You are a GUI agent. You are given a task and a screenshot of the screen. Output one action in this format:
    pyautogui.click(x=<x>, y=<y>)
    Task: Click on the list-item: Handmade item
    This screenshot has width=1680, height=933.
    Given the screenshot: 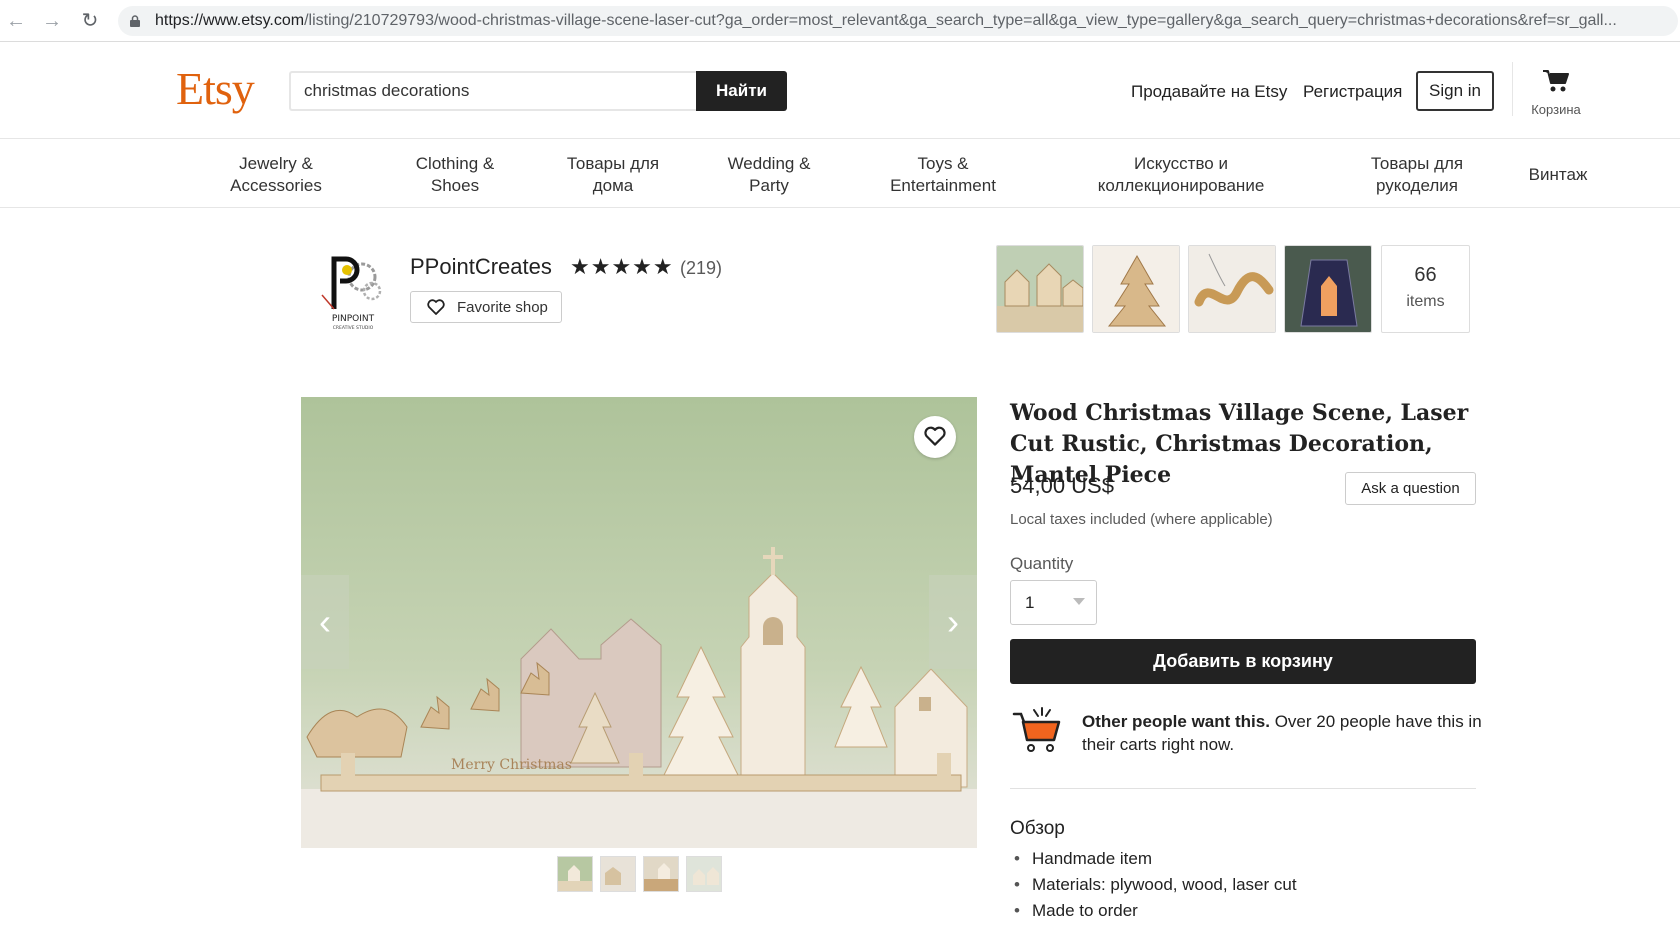 What is the action you would take?
    pyautogui.click(x=1153, y=859)
    